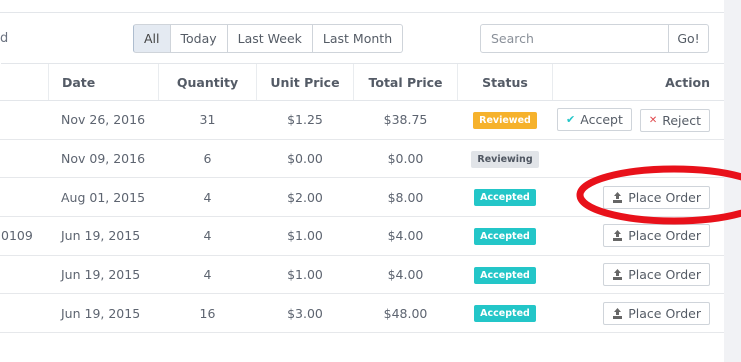 Image resolution: width=741 pixels, height=362 pixels. I want to click on reject-button: ✕ Reject, so click(674, 120).